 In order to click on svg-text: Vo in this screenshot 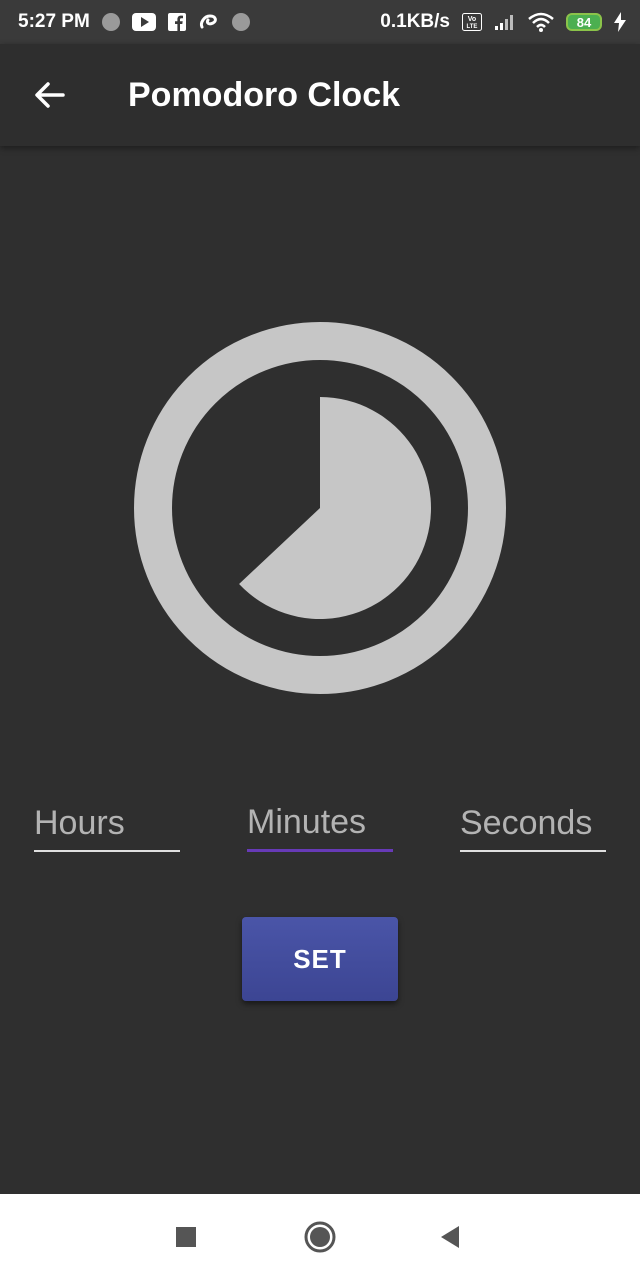, I will do `click(472, 19)`.